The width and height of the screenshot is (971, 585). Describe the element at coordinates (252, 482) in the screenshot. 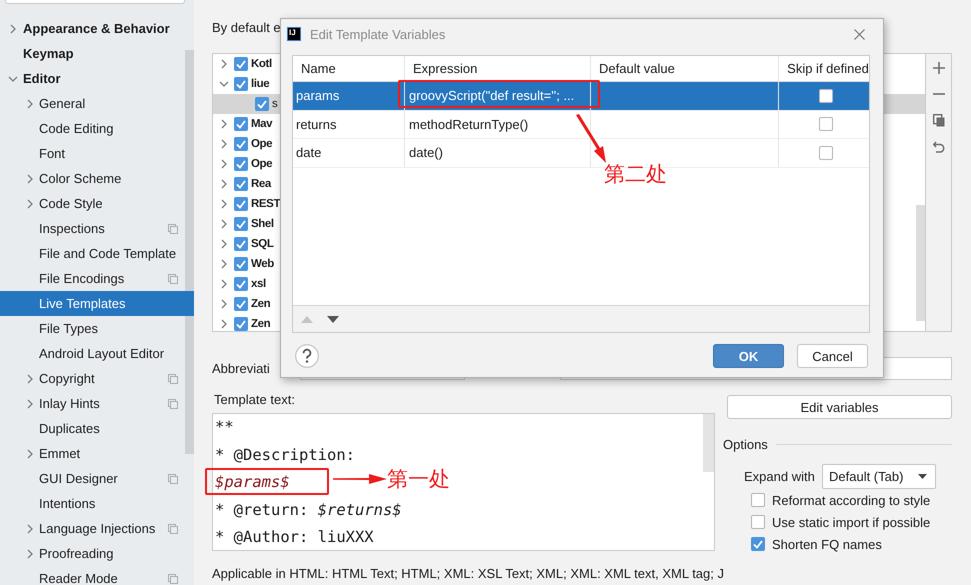

I see `code-line: $params$` at that location.